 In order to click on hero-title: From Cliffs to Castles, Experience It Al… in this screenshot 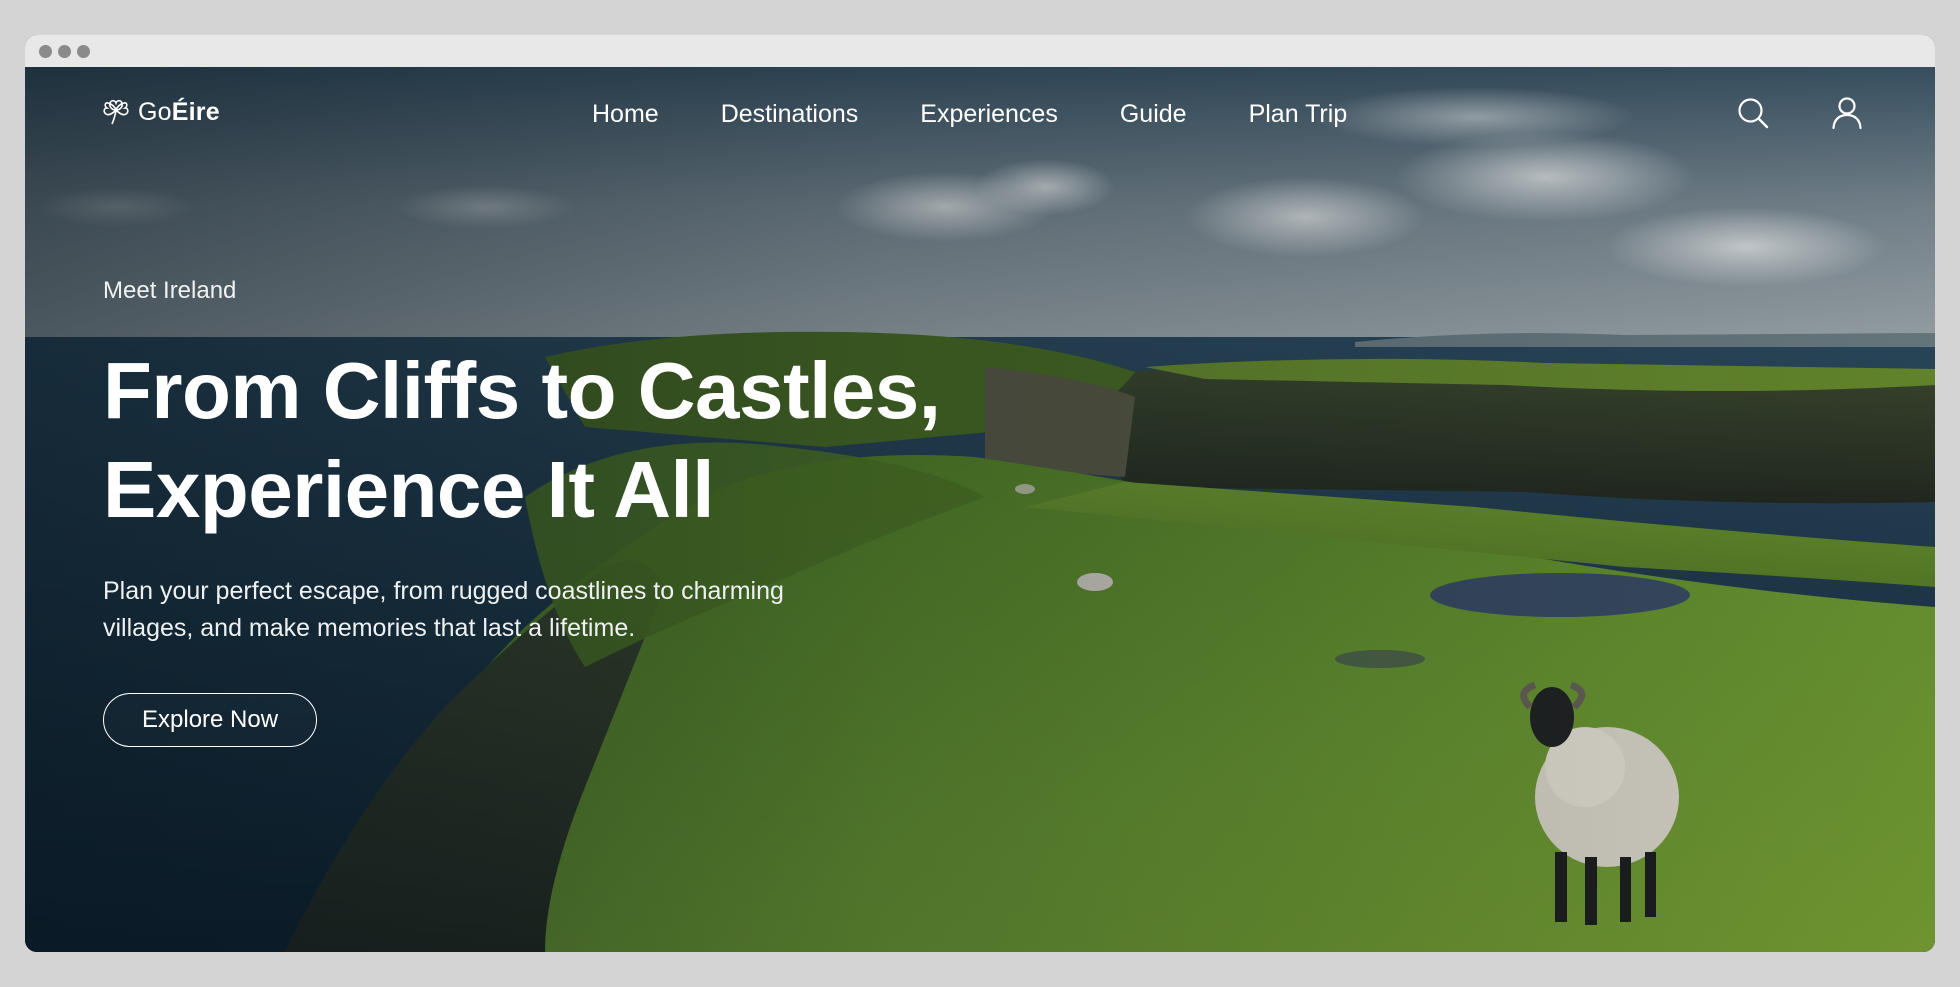, I will do `click(522, 440)`.